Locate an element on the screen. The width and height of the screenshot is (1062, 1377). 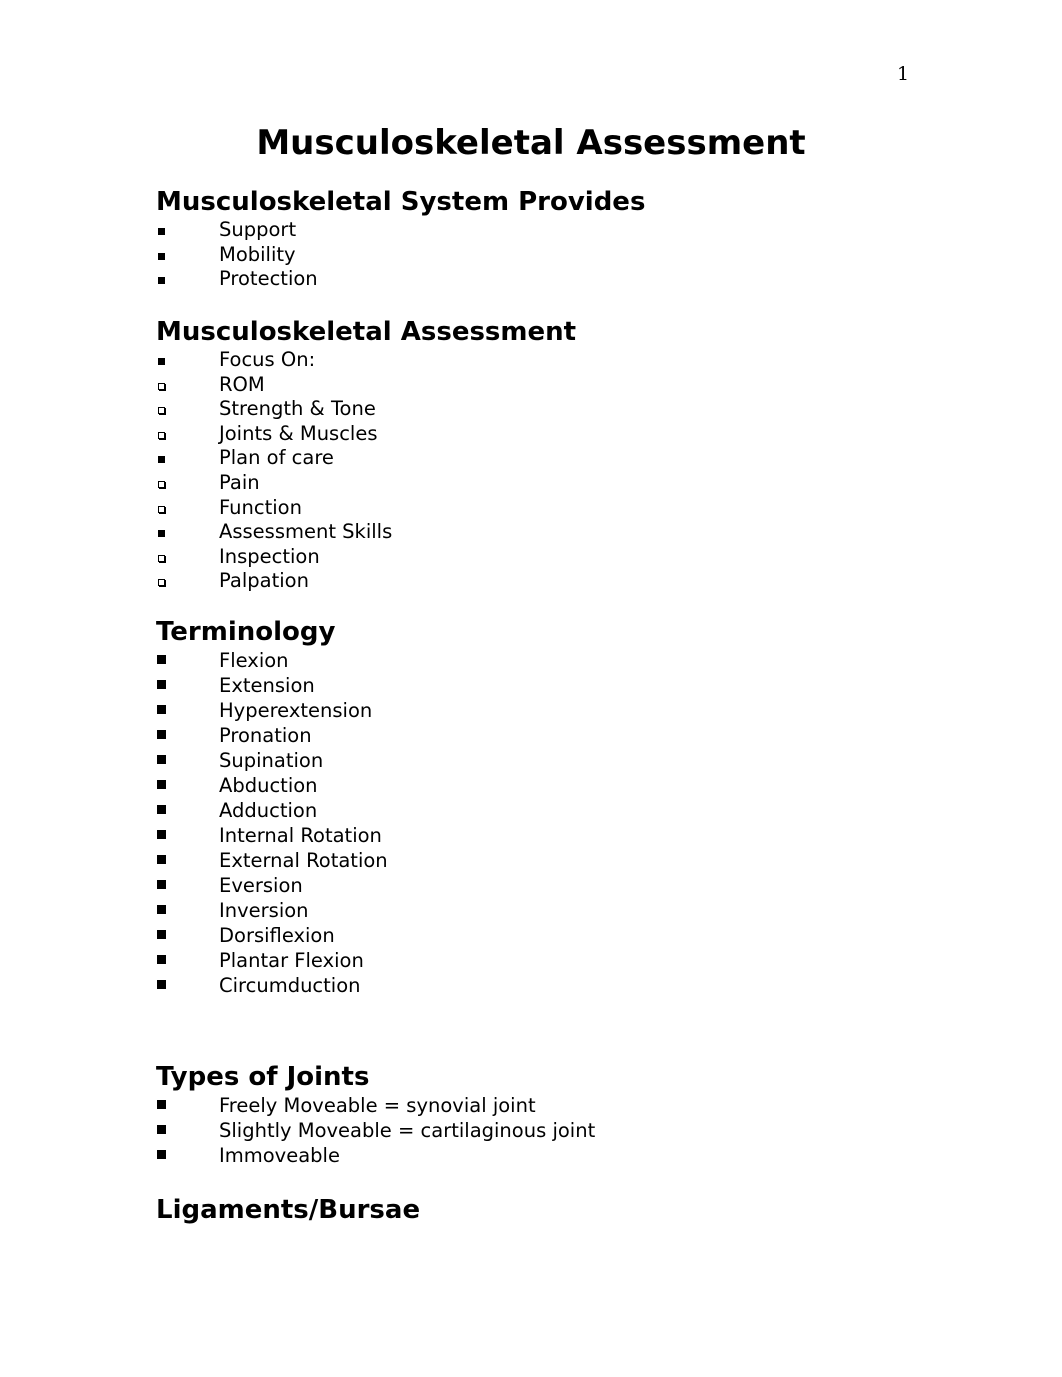
list-item: Internal Rotation is located at coordinates (272, 835).